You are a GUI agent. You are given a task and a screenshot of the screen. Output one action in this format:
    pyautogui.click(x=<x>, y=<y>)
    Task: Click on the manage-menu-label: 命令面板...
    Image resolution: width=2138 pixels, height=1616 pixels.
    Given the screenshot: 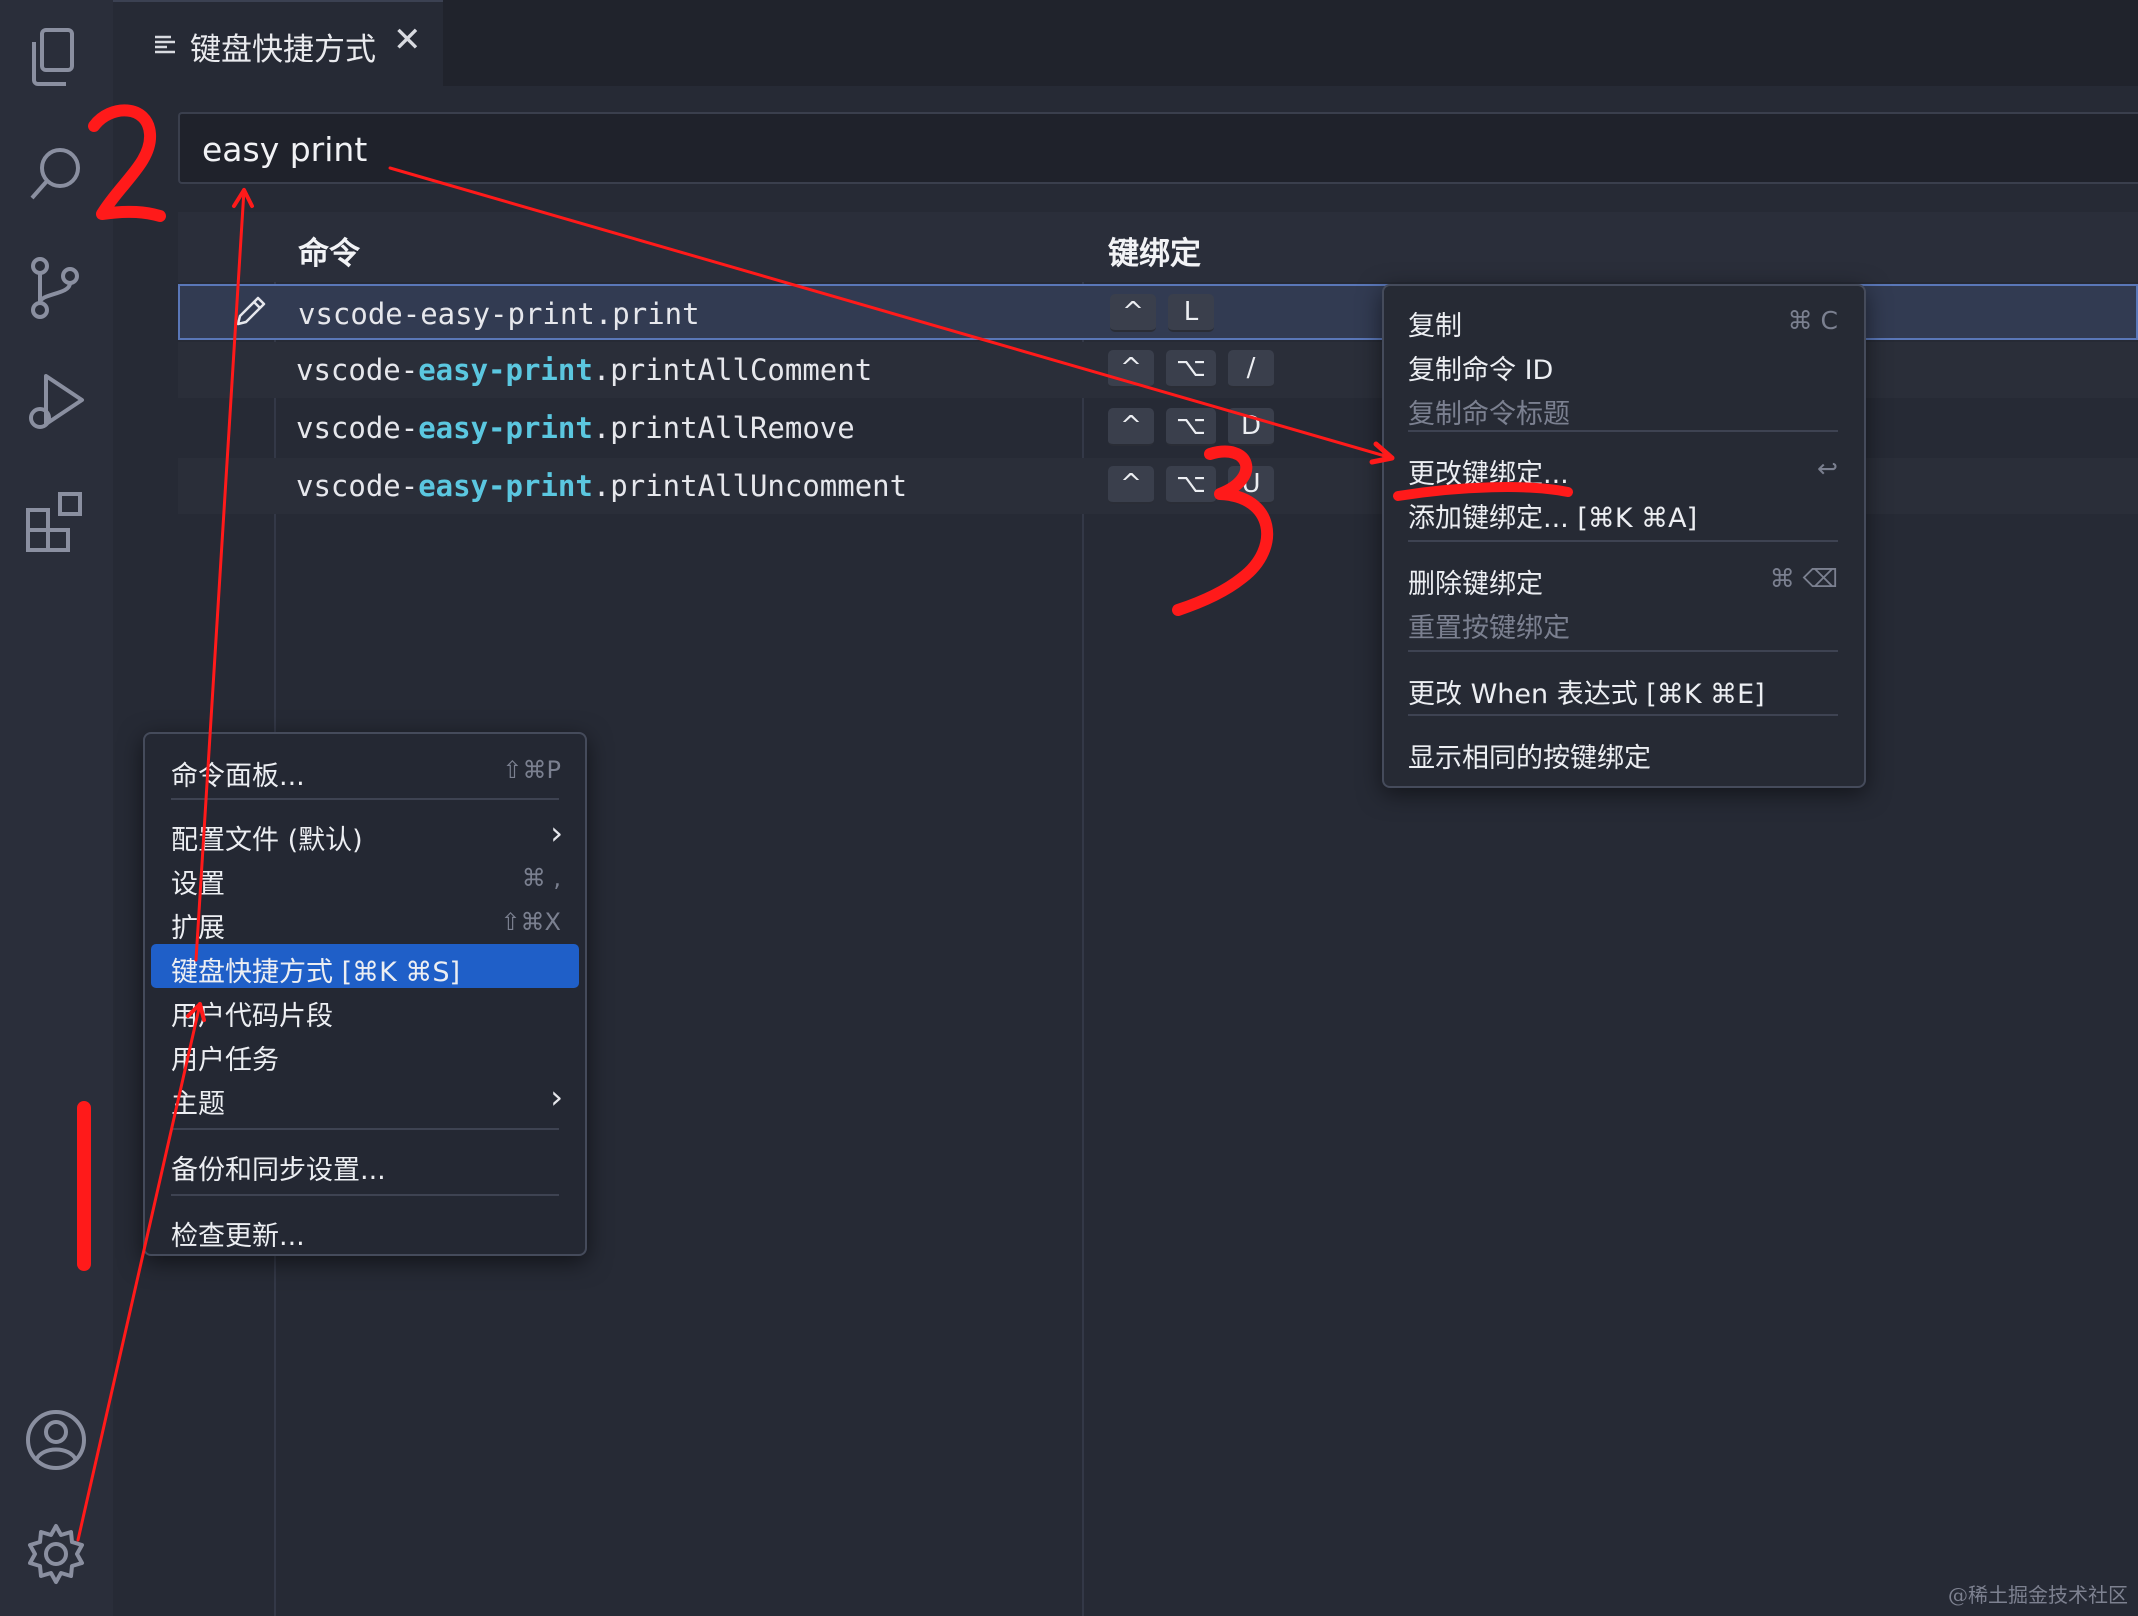 What is the action you would take?
    pyautogui.click(x=238, y=776)
    